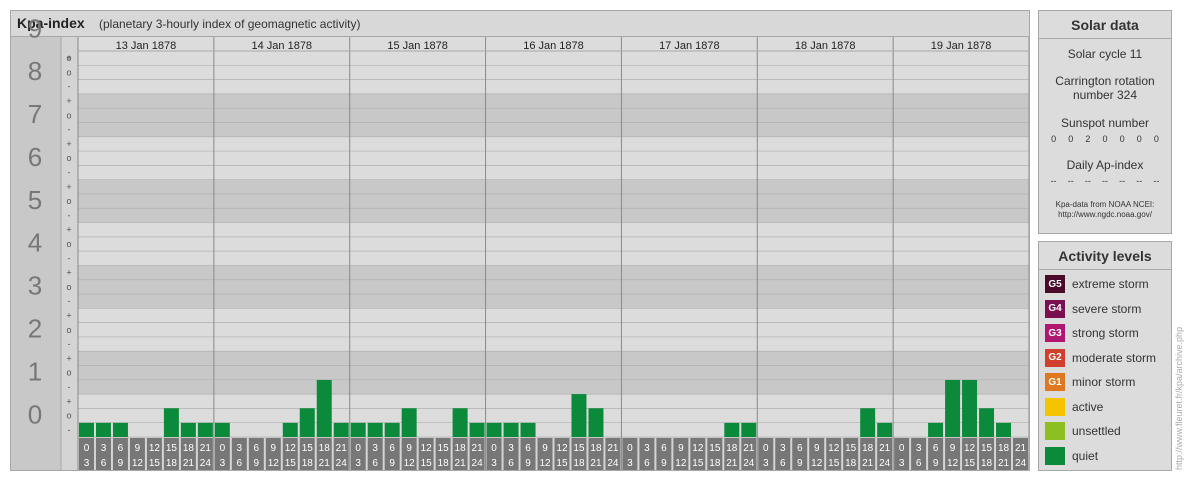  What do you see at coordinates (1105, 214) in the screenshot?
I see `data-credit-line2: http://www.ngdc.noaa.gov/` at bounding box center [1105, 214].